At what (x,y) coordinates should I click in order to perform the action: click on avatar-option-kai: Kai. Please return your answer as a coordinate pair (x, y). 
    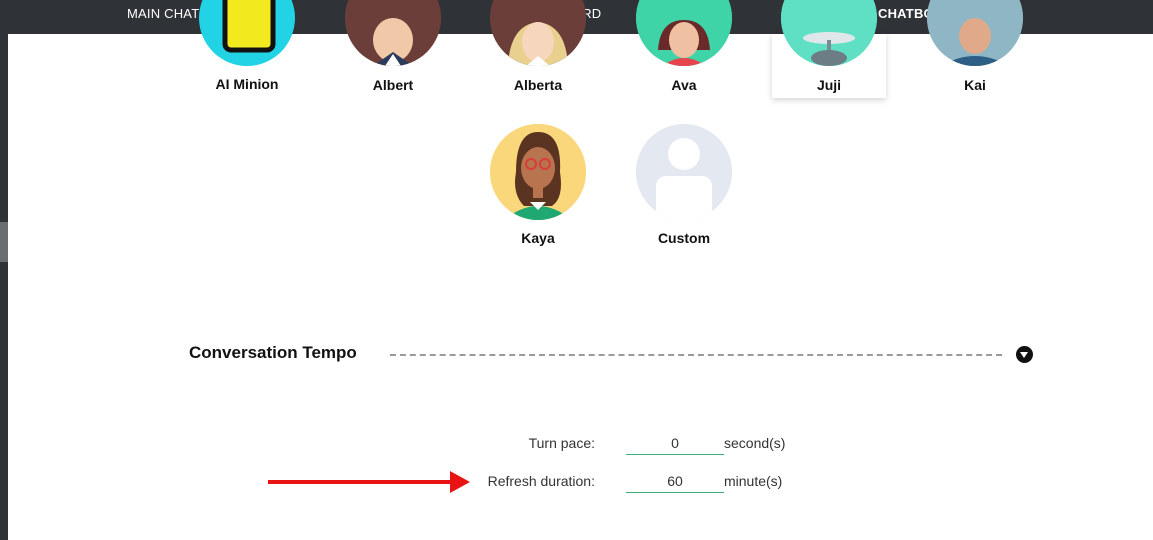
    Looking at the image, I should click on (975, 47).